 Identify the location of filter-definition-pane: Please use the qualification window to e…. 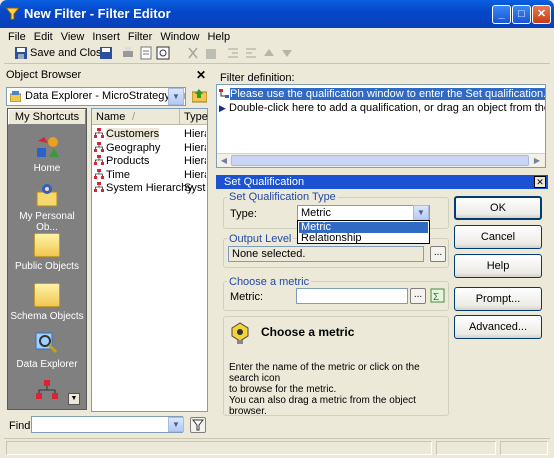
(381, 126).